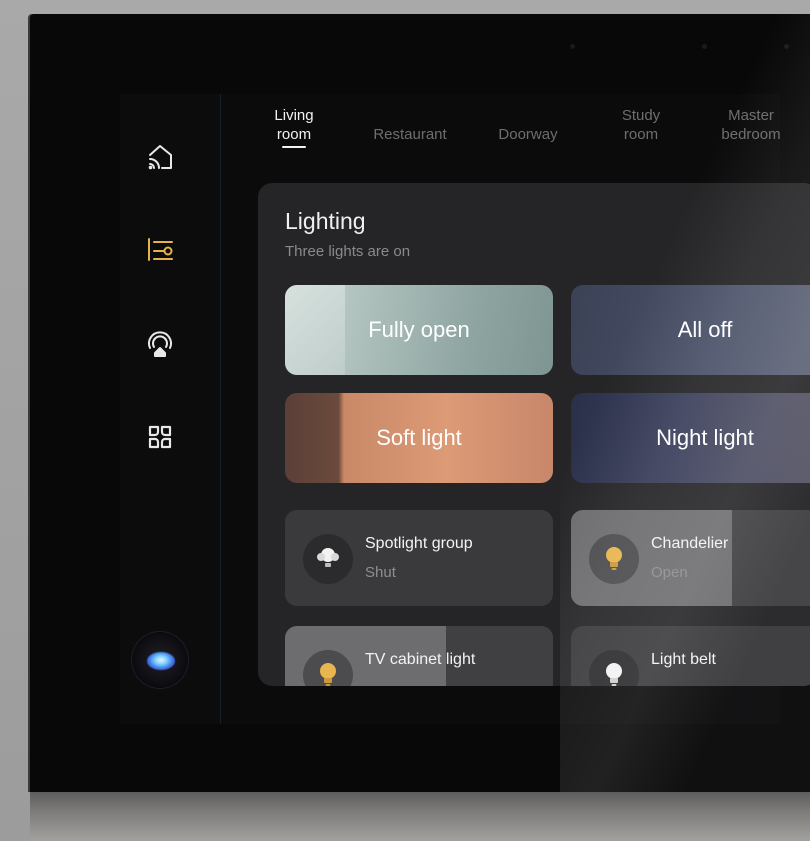 The width and height of the screenshot is (810, 841). Describe the element at coordinates (641, 125) in the screenshot. I see `tab-study-room: Study room` at that location.